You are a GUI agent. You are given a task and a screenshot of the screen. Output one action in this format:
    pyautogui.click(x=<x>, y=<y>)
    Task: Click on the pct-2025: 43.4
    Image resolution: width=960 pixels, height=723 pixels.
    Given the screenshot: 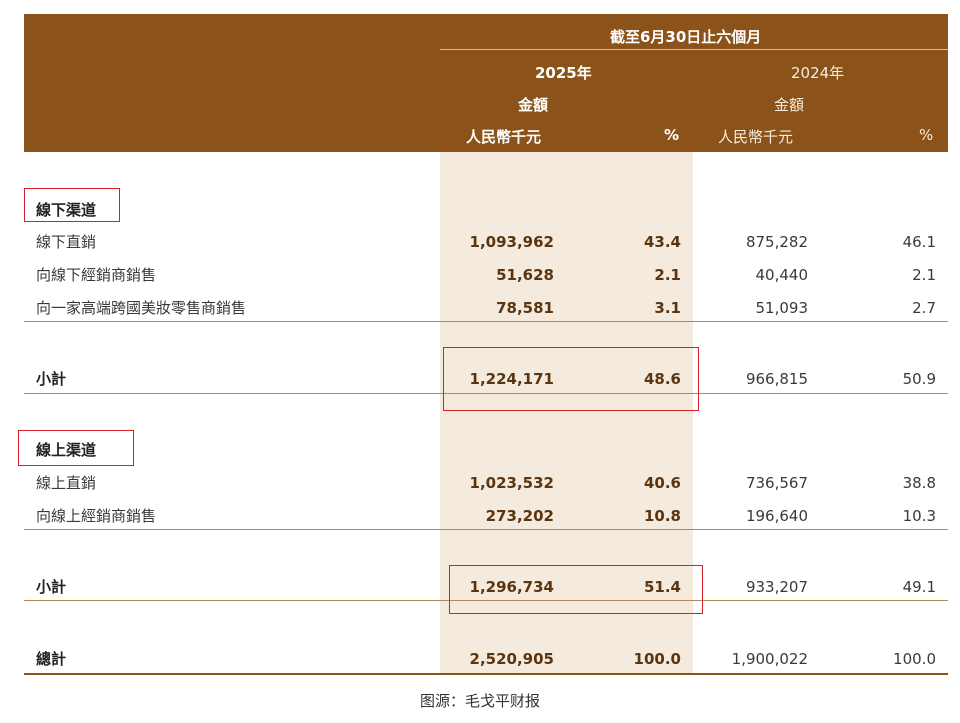 What is the action you would take?
    pyautogui.click(x=662, y=242)
    